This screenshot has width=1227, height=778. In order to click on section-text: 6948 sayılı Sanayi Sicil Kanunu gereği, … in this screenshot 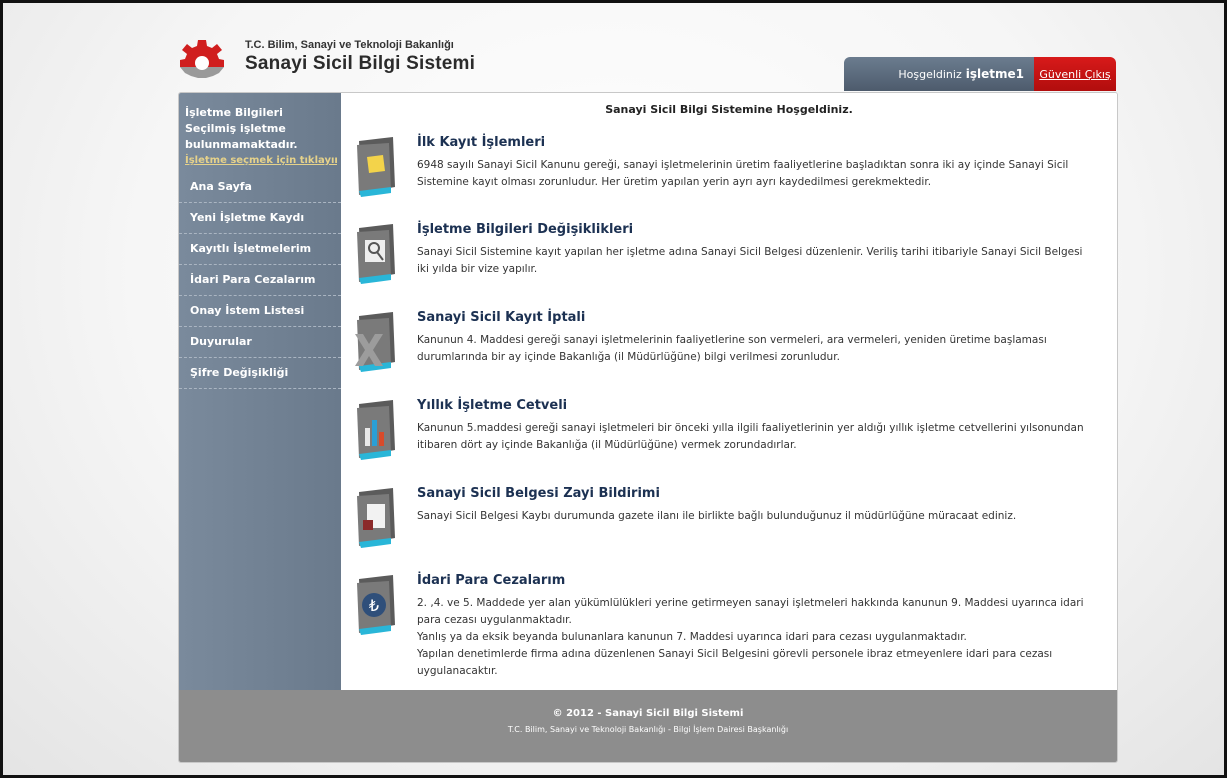, I will do `click(743, 173)`.